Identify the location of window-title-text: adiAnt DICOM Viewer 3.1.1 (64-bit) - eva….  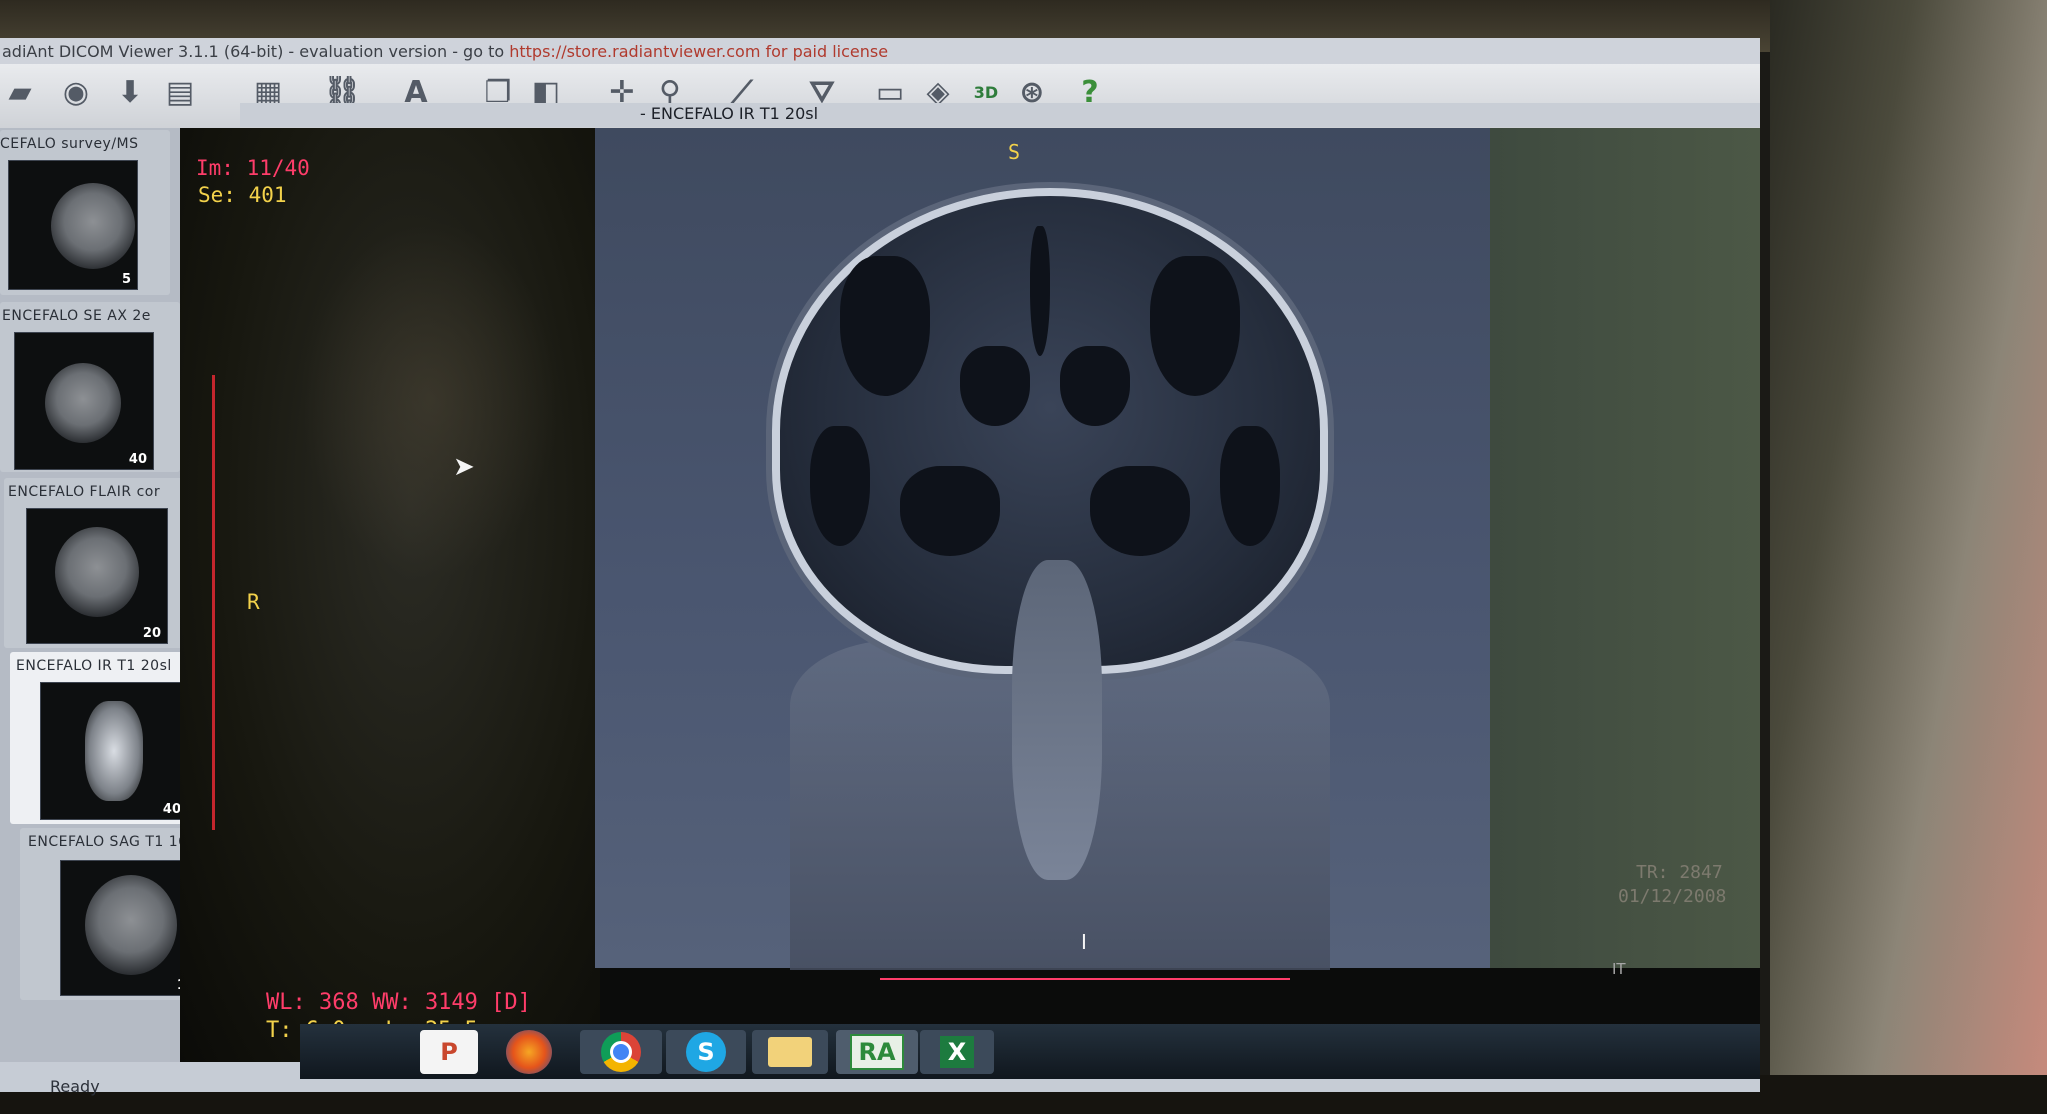
(253, 51).